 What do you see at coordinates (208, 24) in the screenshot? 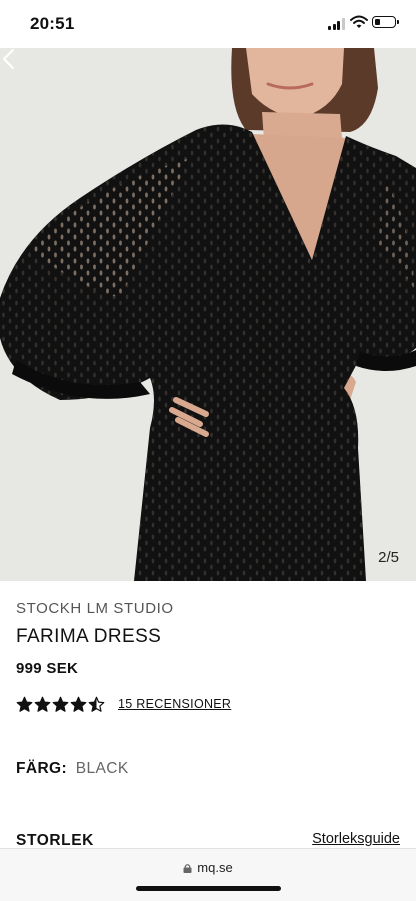
I see `status-bar: 20:51` at bounding box center [208, 24].